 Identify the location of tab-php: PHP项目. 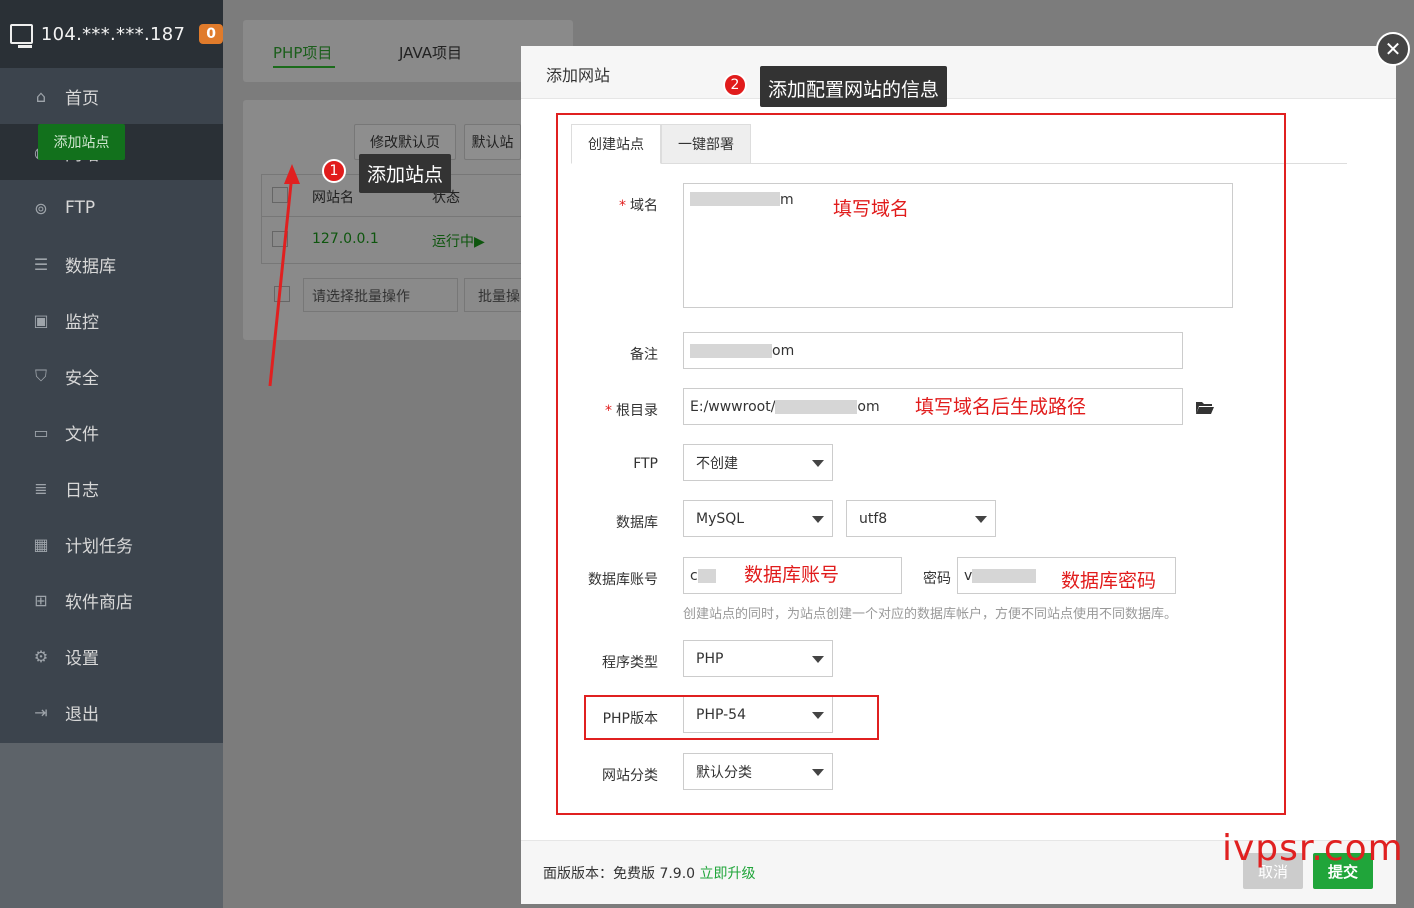
(304, 55).